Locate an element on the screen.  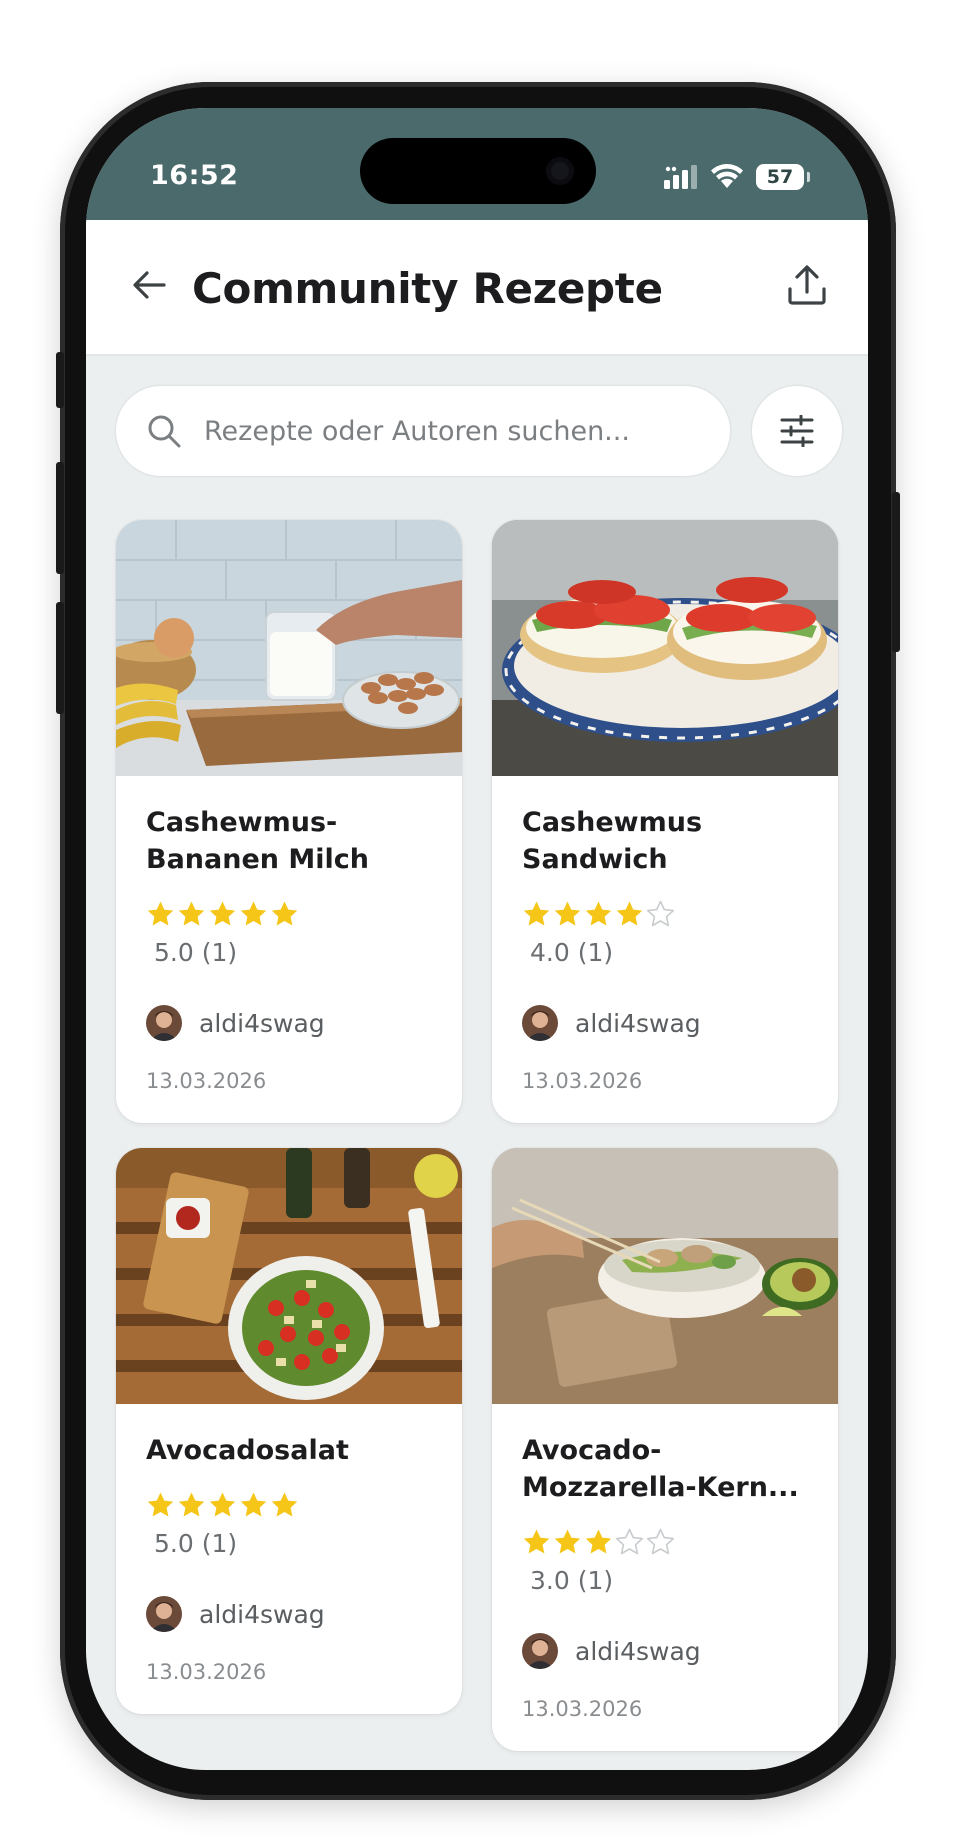
system-icons: 57 is located at coordinates (737, 177).